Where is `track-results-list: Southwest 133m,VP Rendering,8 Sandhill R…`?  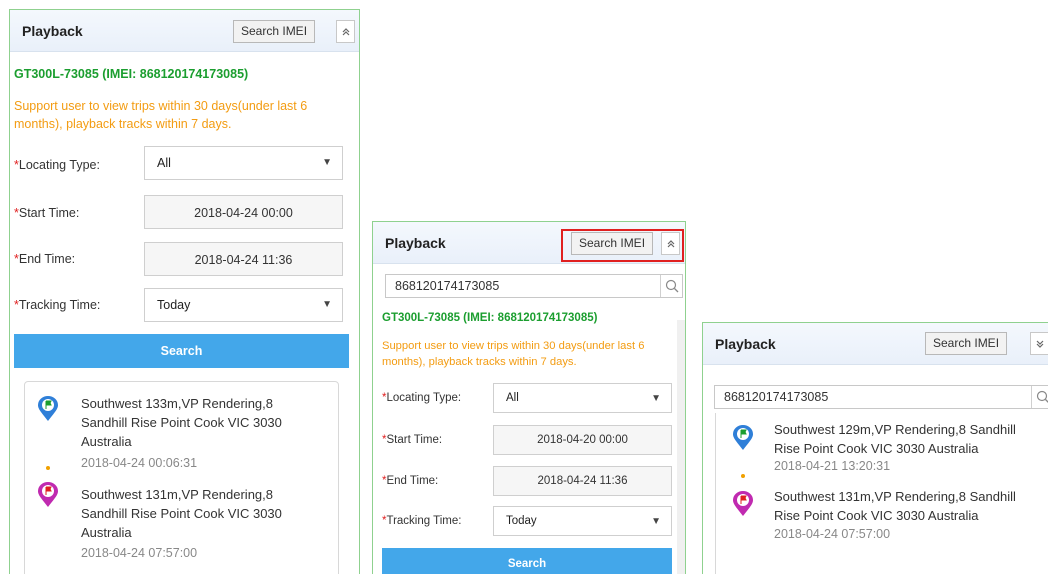
track-results-list: Southwest 133m,VP Rendering,8 Sandhill R… is located at coordinates (181, 477).